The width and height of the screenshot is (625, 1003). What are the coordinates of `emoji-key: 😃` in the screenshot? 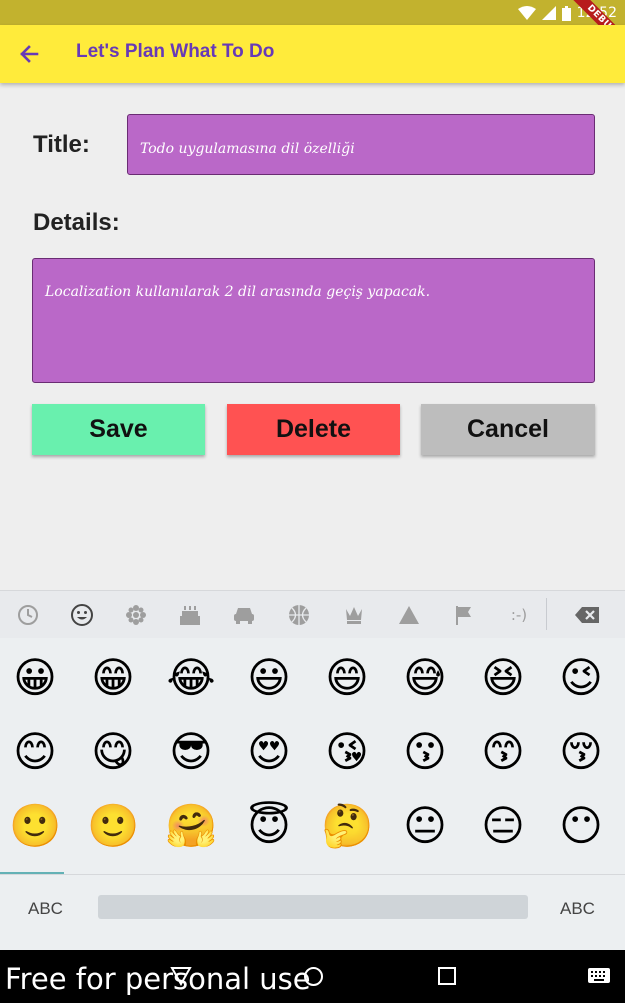 It's located at (269, 678).